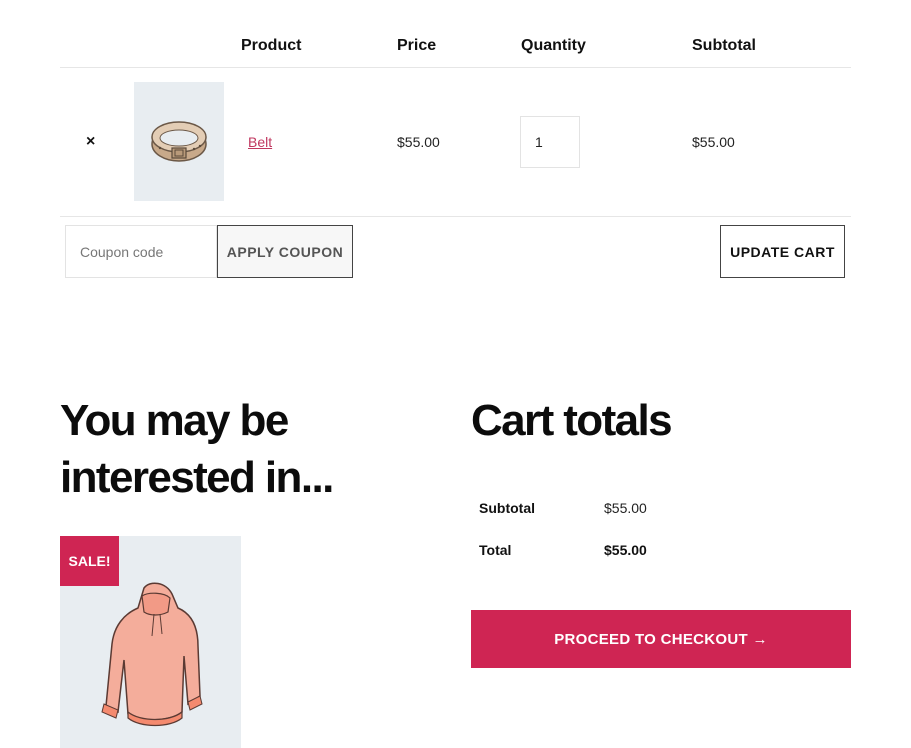 This screenshot has width=911, height=748. I want to click on update-cart-button: UPDATE CART, so click(782, 251).